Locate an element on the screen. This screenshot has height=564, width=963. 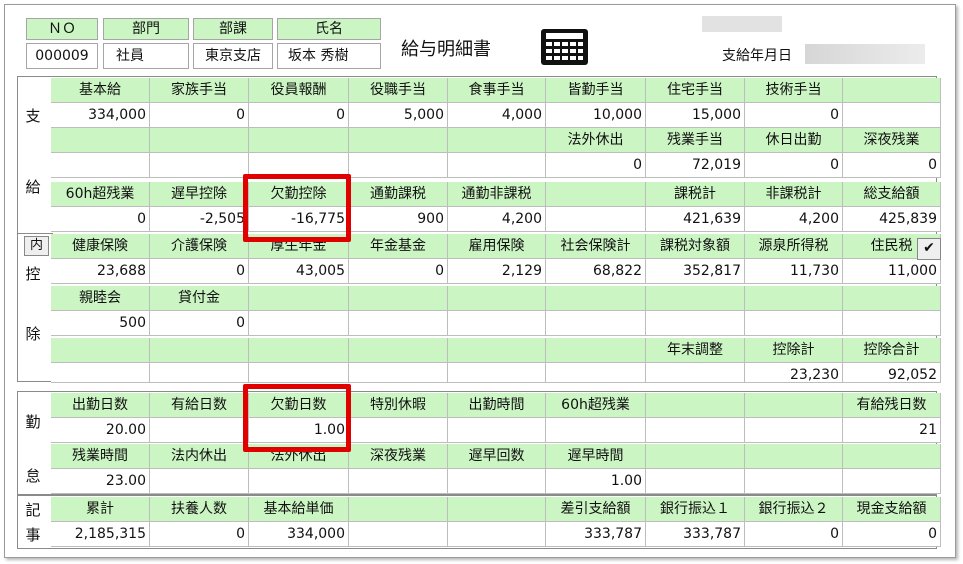
notes-value-1: 2,185,315 is located at coordinates (100, 534).